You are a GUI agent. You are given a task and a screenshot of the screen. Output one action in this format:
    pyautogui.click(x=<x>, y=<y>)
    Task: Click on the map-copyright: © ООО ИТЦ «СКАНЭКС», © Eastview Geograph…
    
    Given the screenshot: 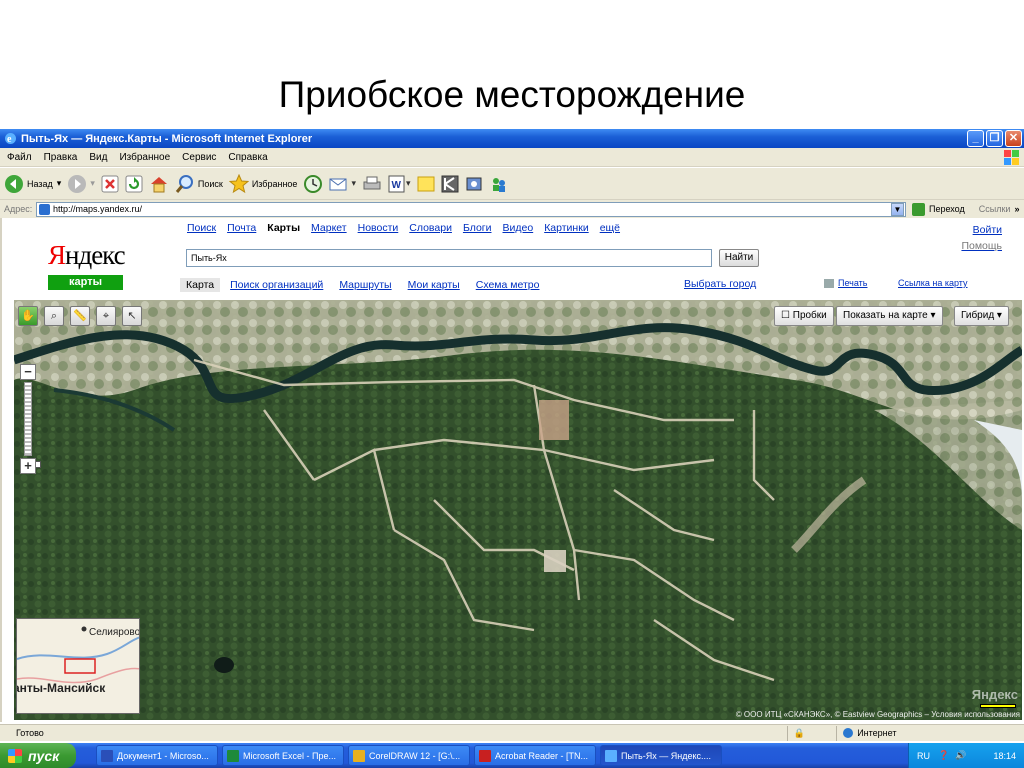 What is the action you would take?
    pyautogui.click(x=878, y=714)
    